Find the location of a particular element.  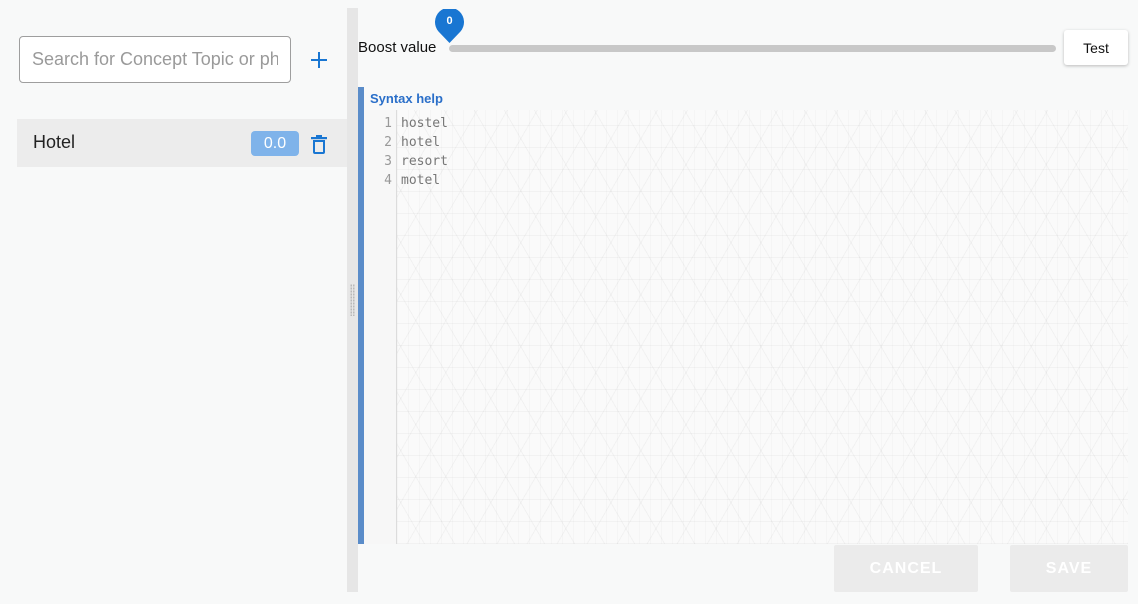

line-number: 1 is located at coordinates (388, 123).